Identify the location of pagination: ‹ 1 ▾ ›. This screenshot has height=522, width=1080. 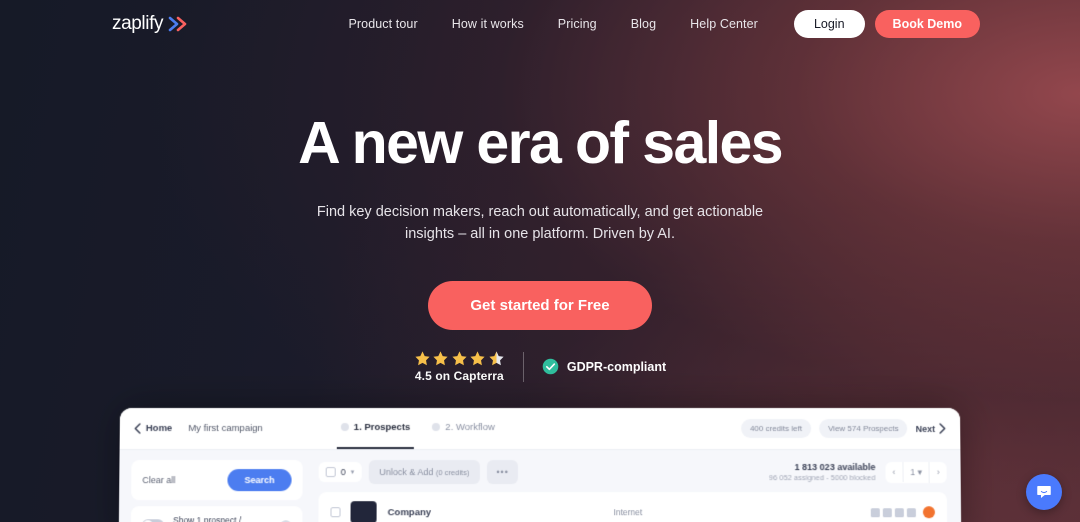
(916, 472).